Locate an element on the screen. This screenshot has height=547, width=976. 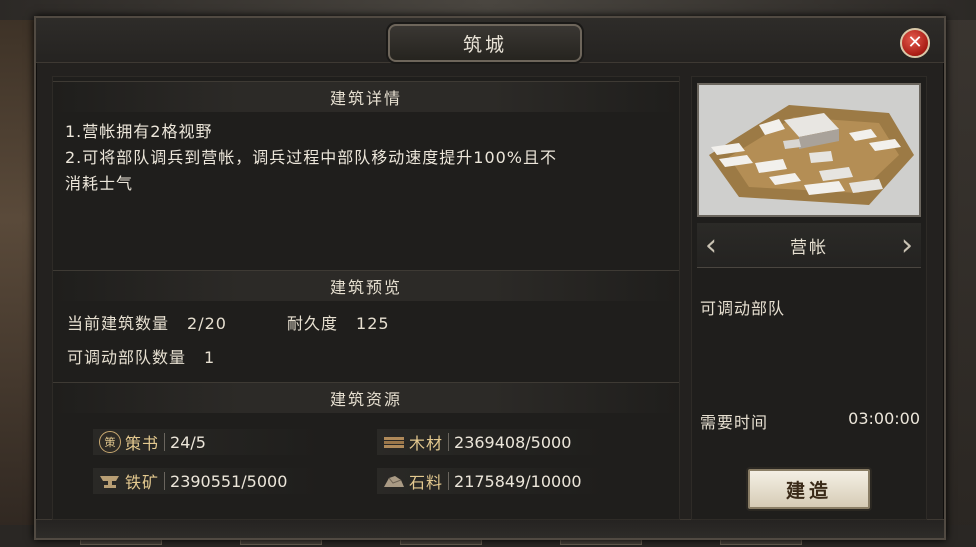
resource-item: 铁矿 2390551/5000 is located at coordinates (207, 481).